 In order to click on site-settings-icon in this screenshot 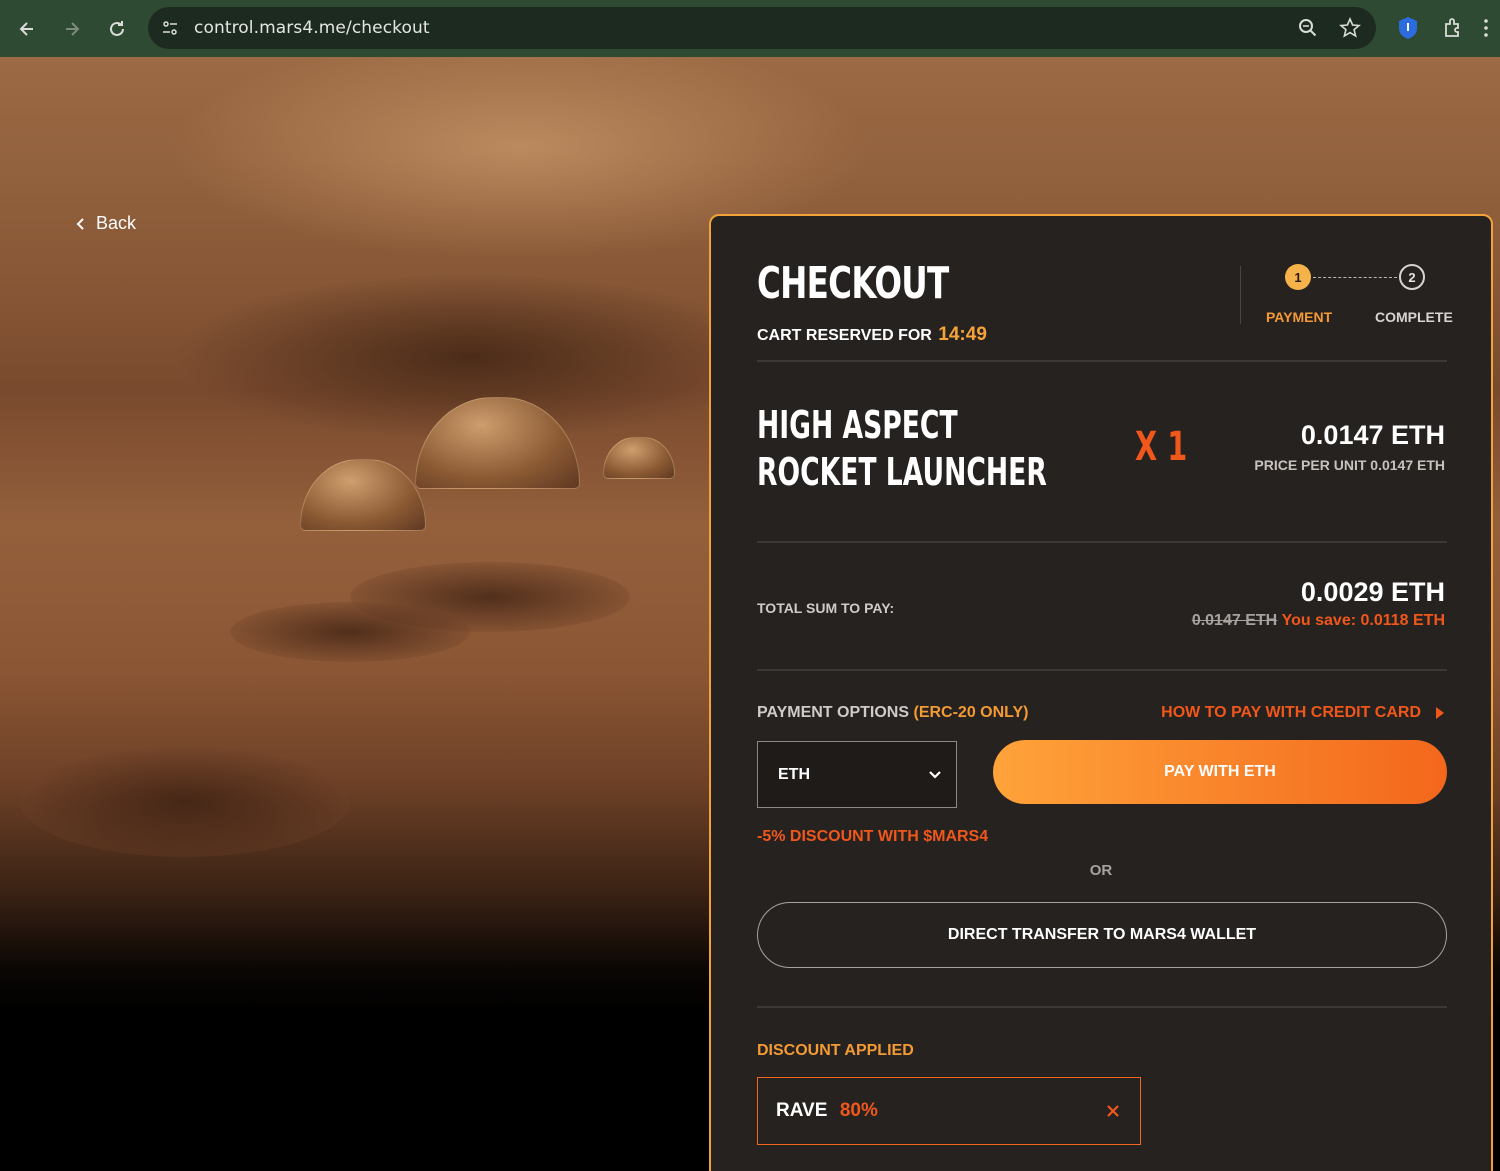, I will do `click(170, 28)`.